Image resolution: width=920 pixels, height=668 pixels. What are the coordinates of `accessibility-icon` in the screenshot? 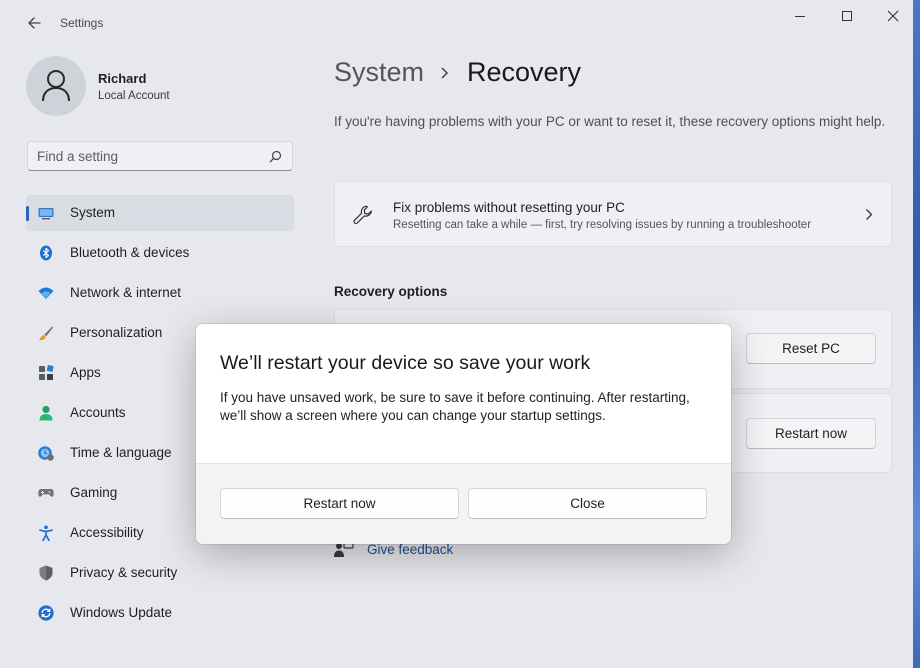 It's located at (46, 533).